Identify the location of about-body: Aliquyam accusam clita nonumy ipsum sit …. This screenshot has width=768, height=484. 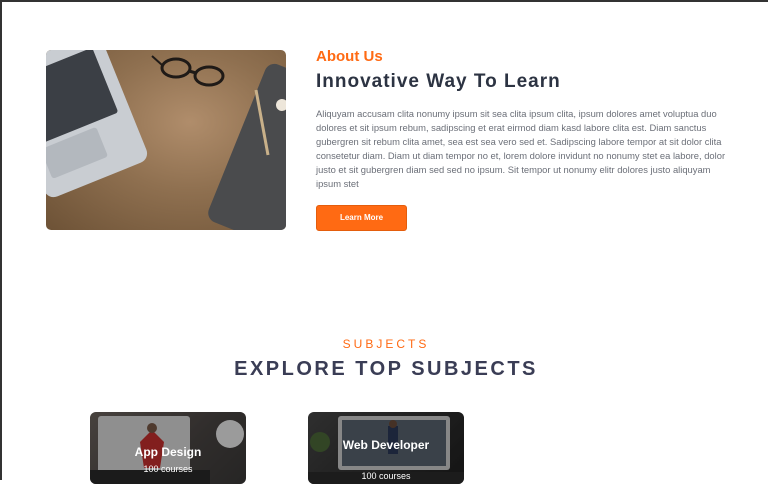
(521, 148).